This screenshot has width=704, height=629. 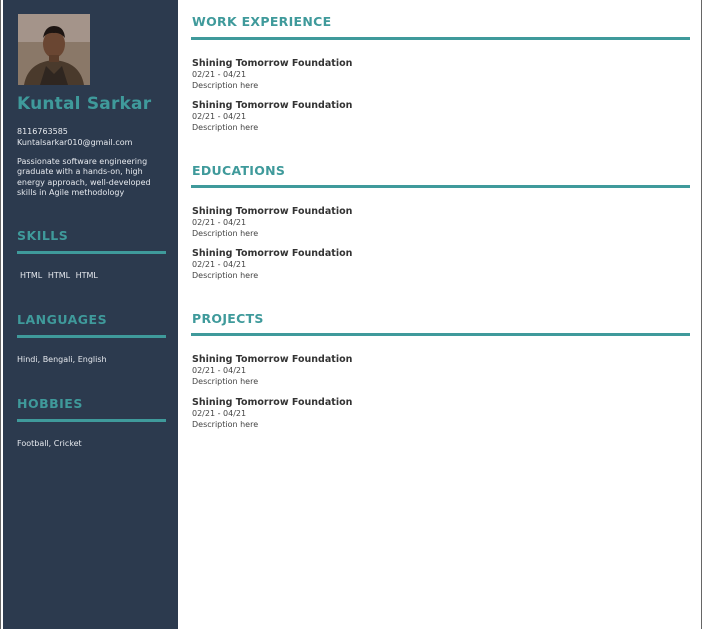 I want to click on email-address: Kuntalsarkar010@gmail.com, so click(x=75, y=142).